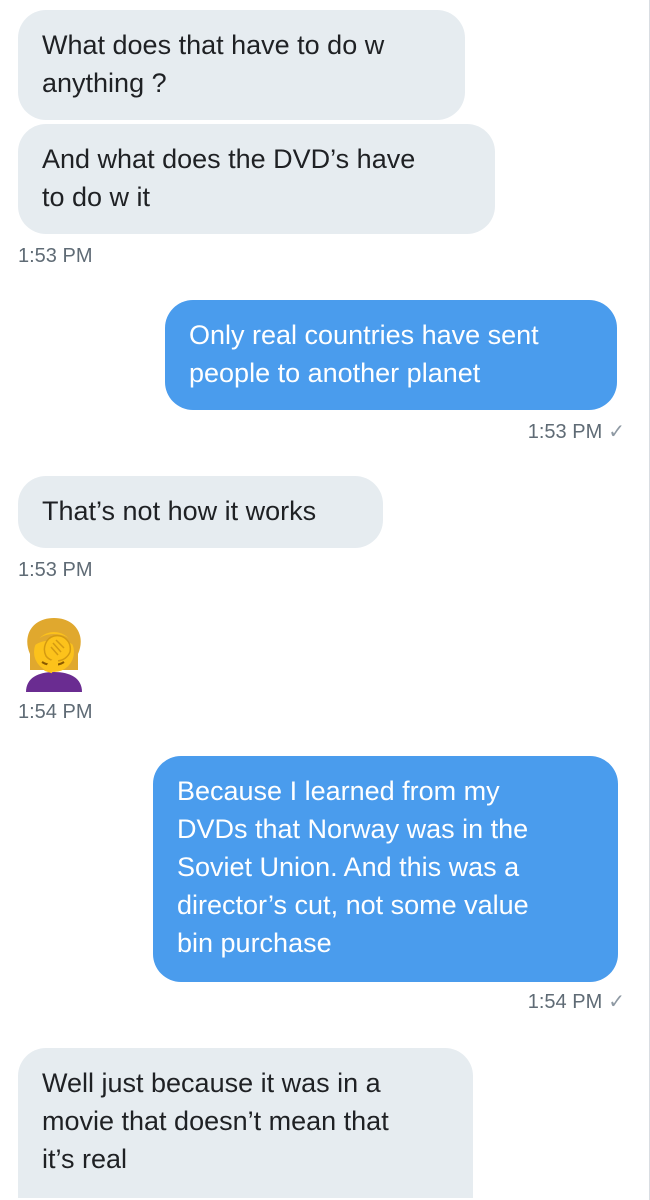  Describe the element at coordinates (565, 432) in the screenshot. I see `timestamp-text: 1:53 PM` at that location.